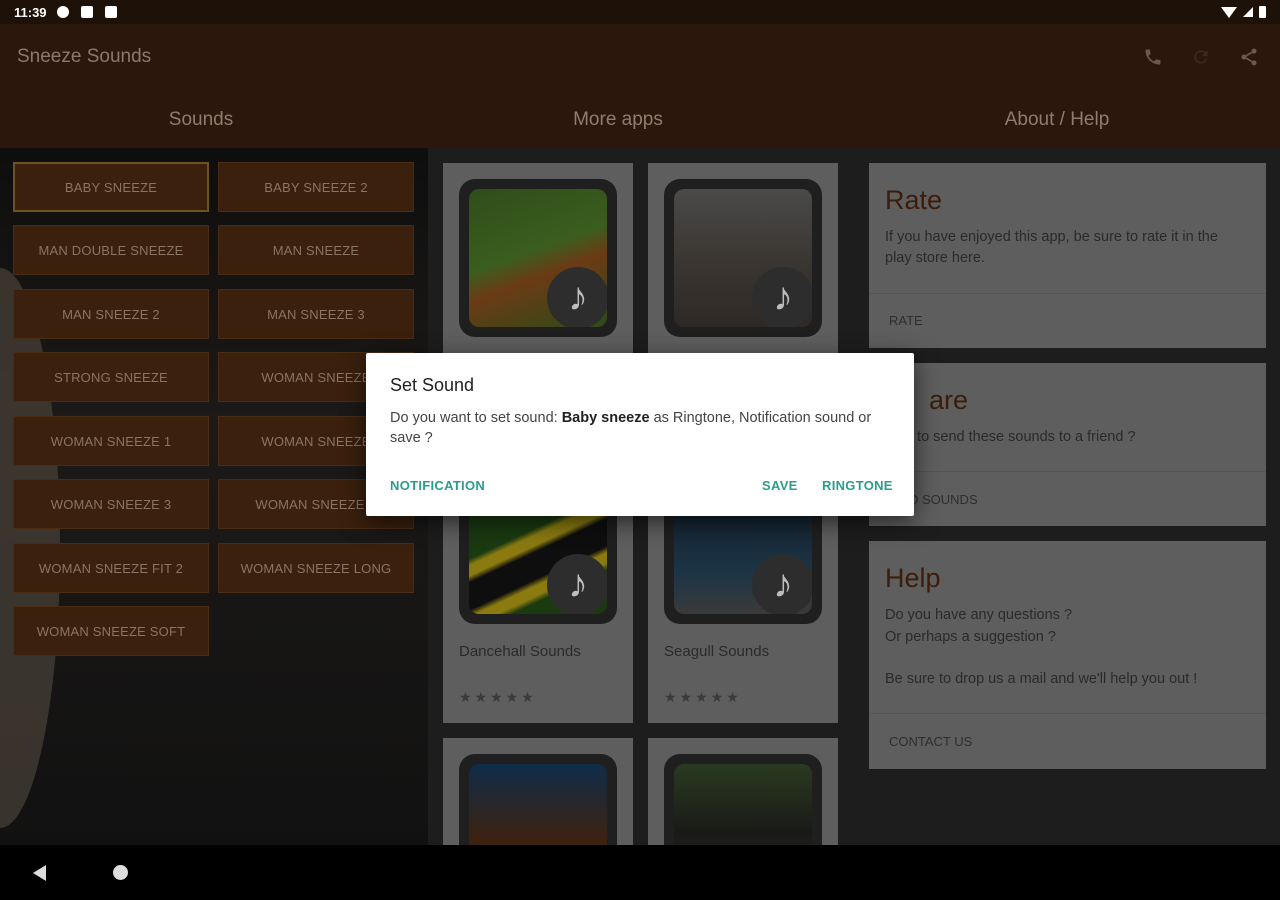 The image size is (1280, 900). I want to click on system-nav-bar, so click(640, 872).